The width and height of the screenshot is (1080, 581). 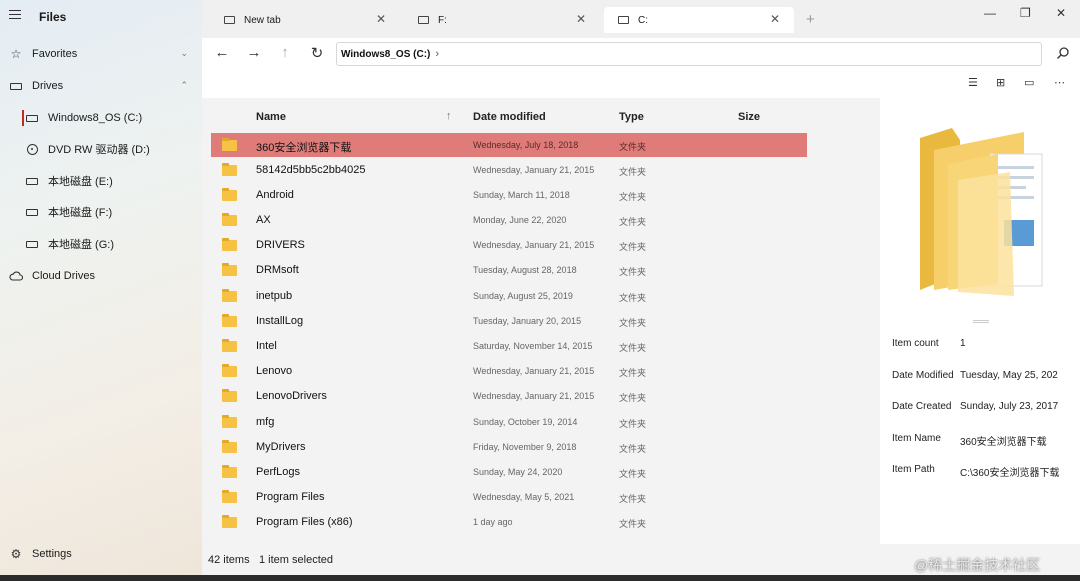 I want to click on tab-label: New tab, so click(x=262, y=20).